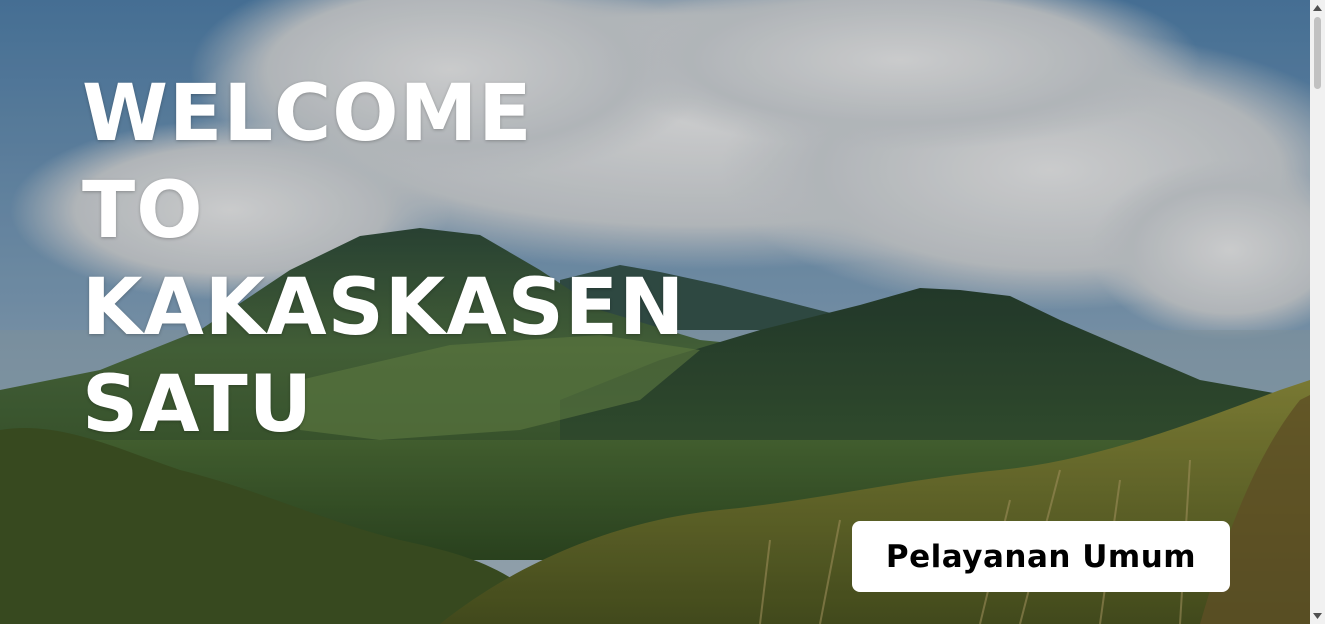 The height and width of the screenshot is (624, 1325). Describe the element at coordinates (307, 114) in the screenshot. I see `hero-title-line: WELCOME` at that location.